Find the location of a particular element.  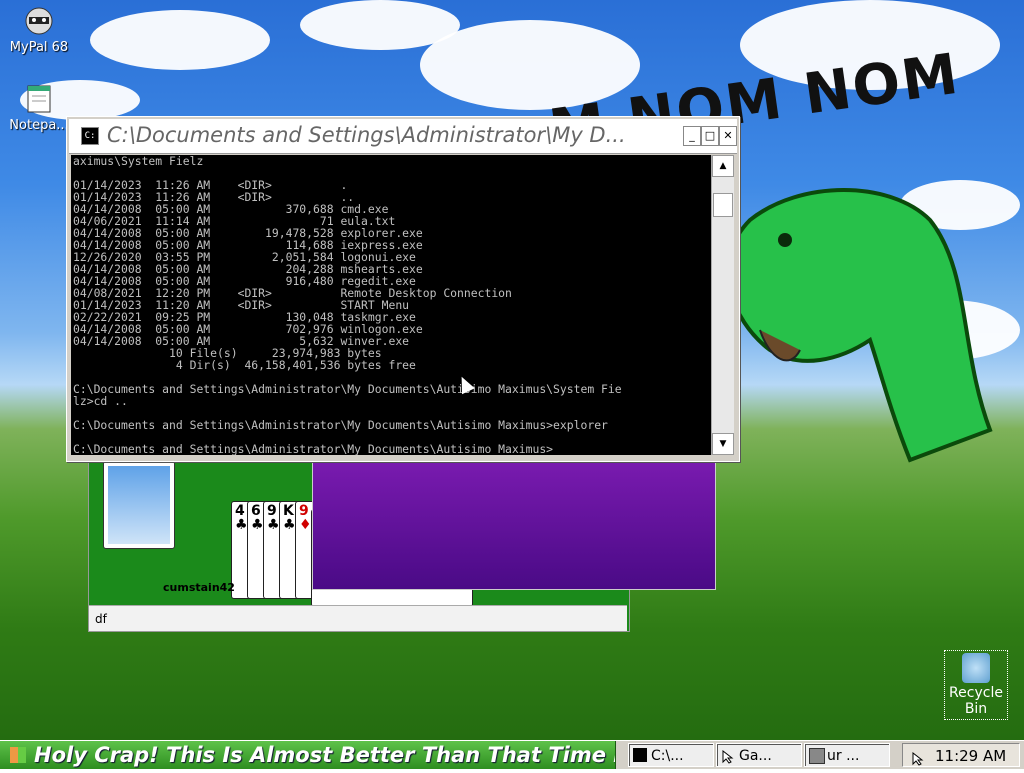

notepad-icon is located at coordinates (39, 99).